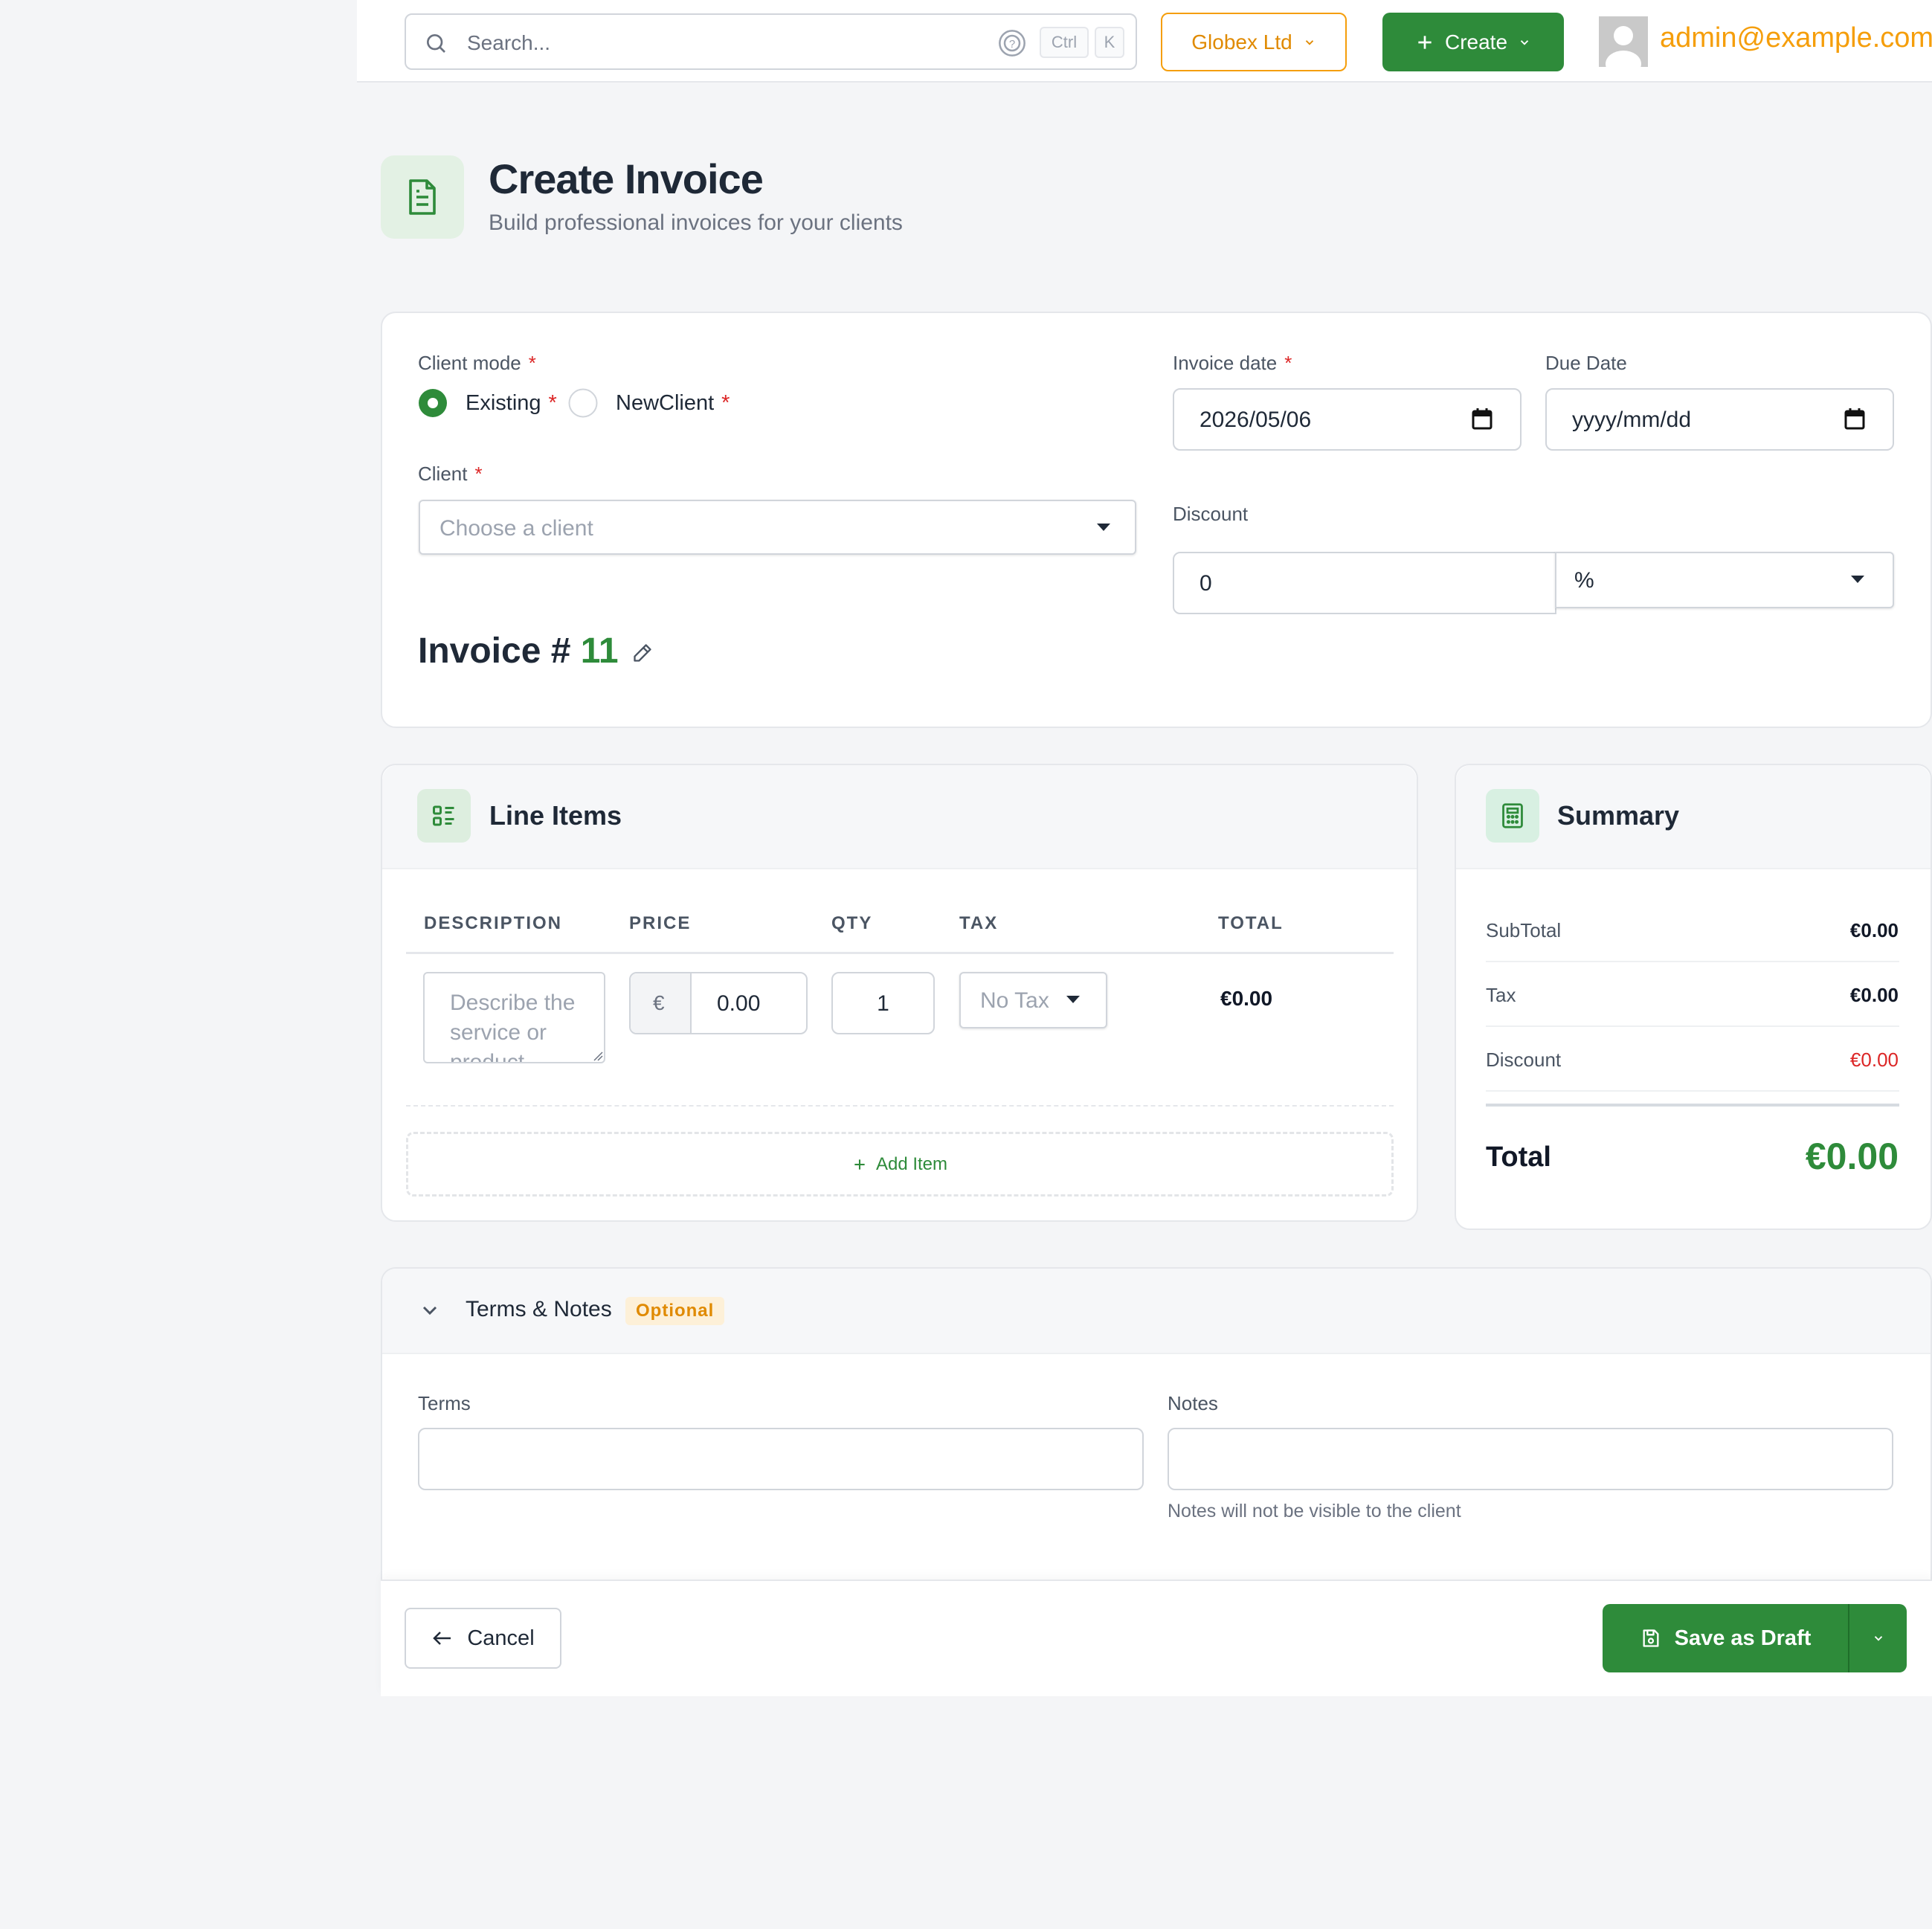 The width and height of the screenshot is (1932, 1929). I want to click on create-label: Create, so click(1476, 42).